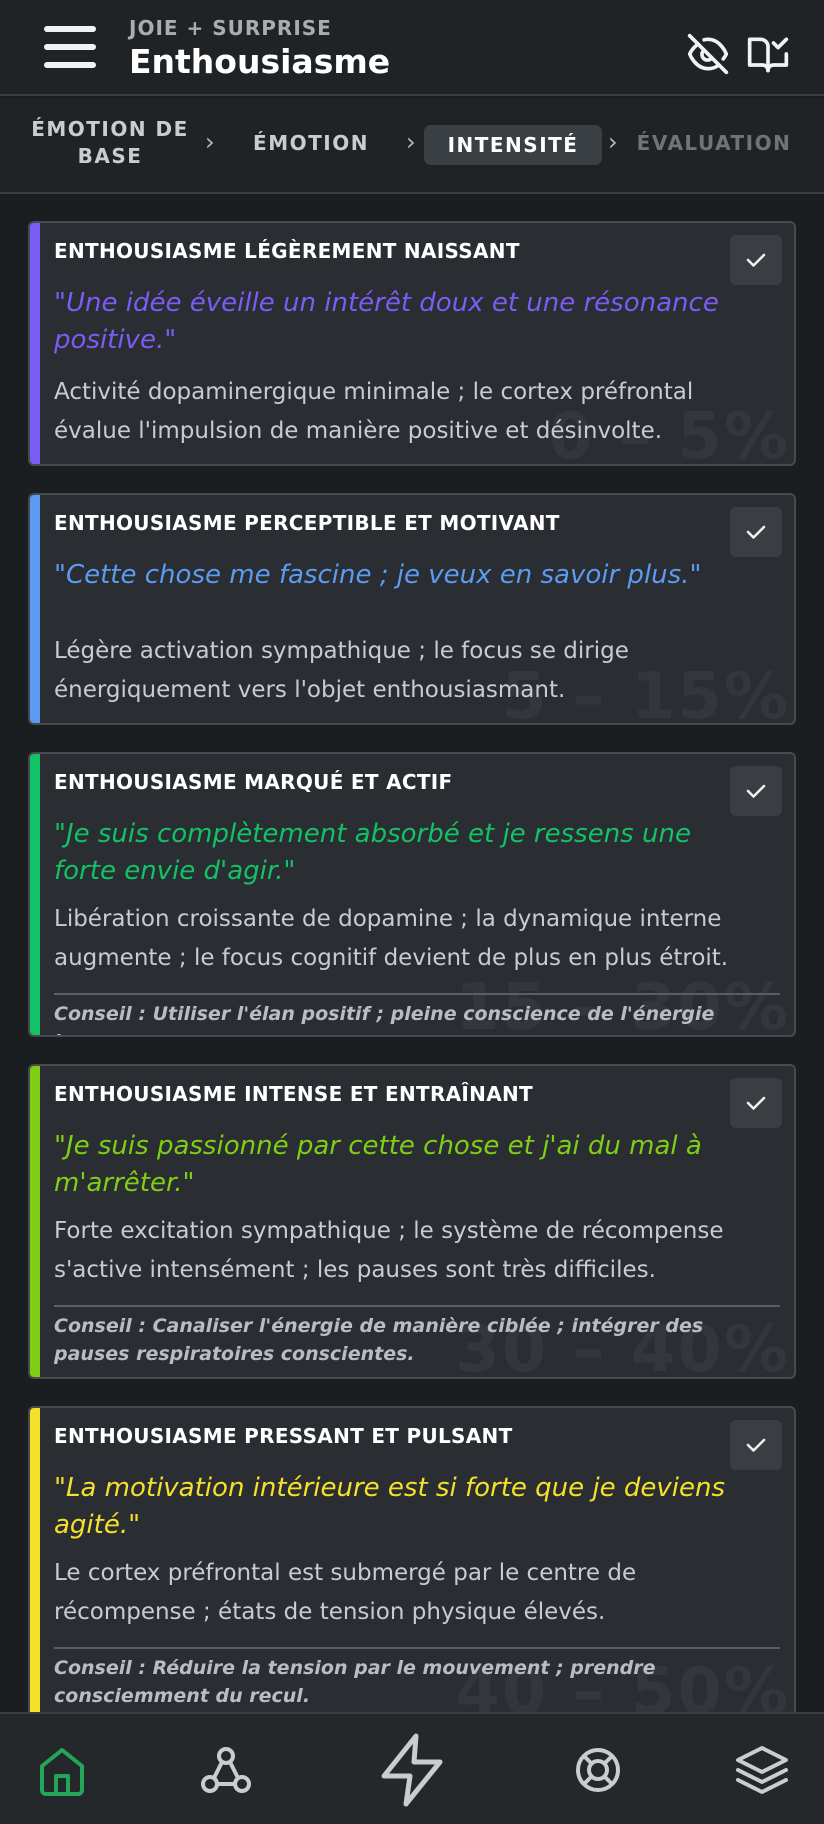  I want to click on zap-icon, so click(412, 1770).